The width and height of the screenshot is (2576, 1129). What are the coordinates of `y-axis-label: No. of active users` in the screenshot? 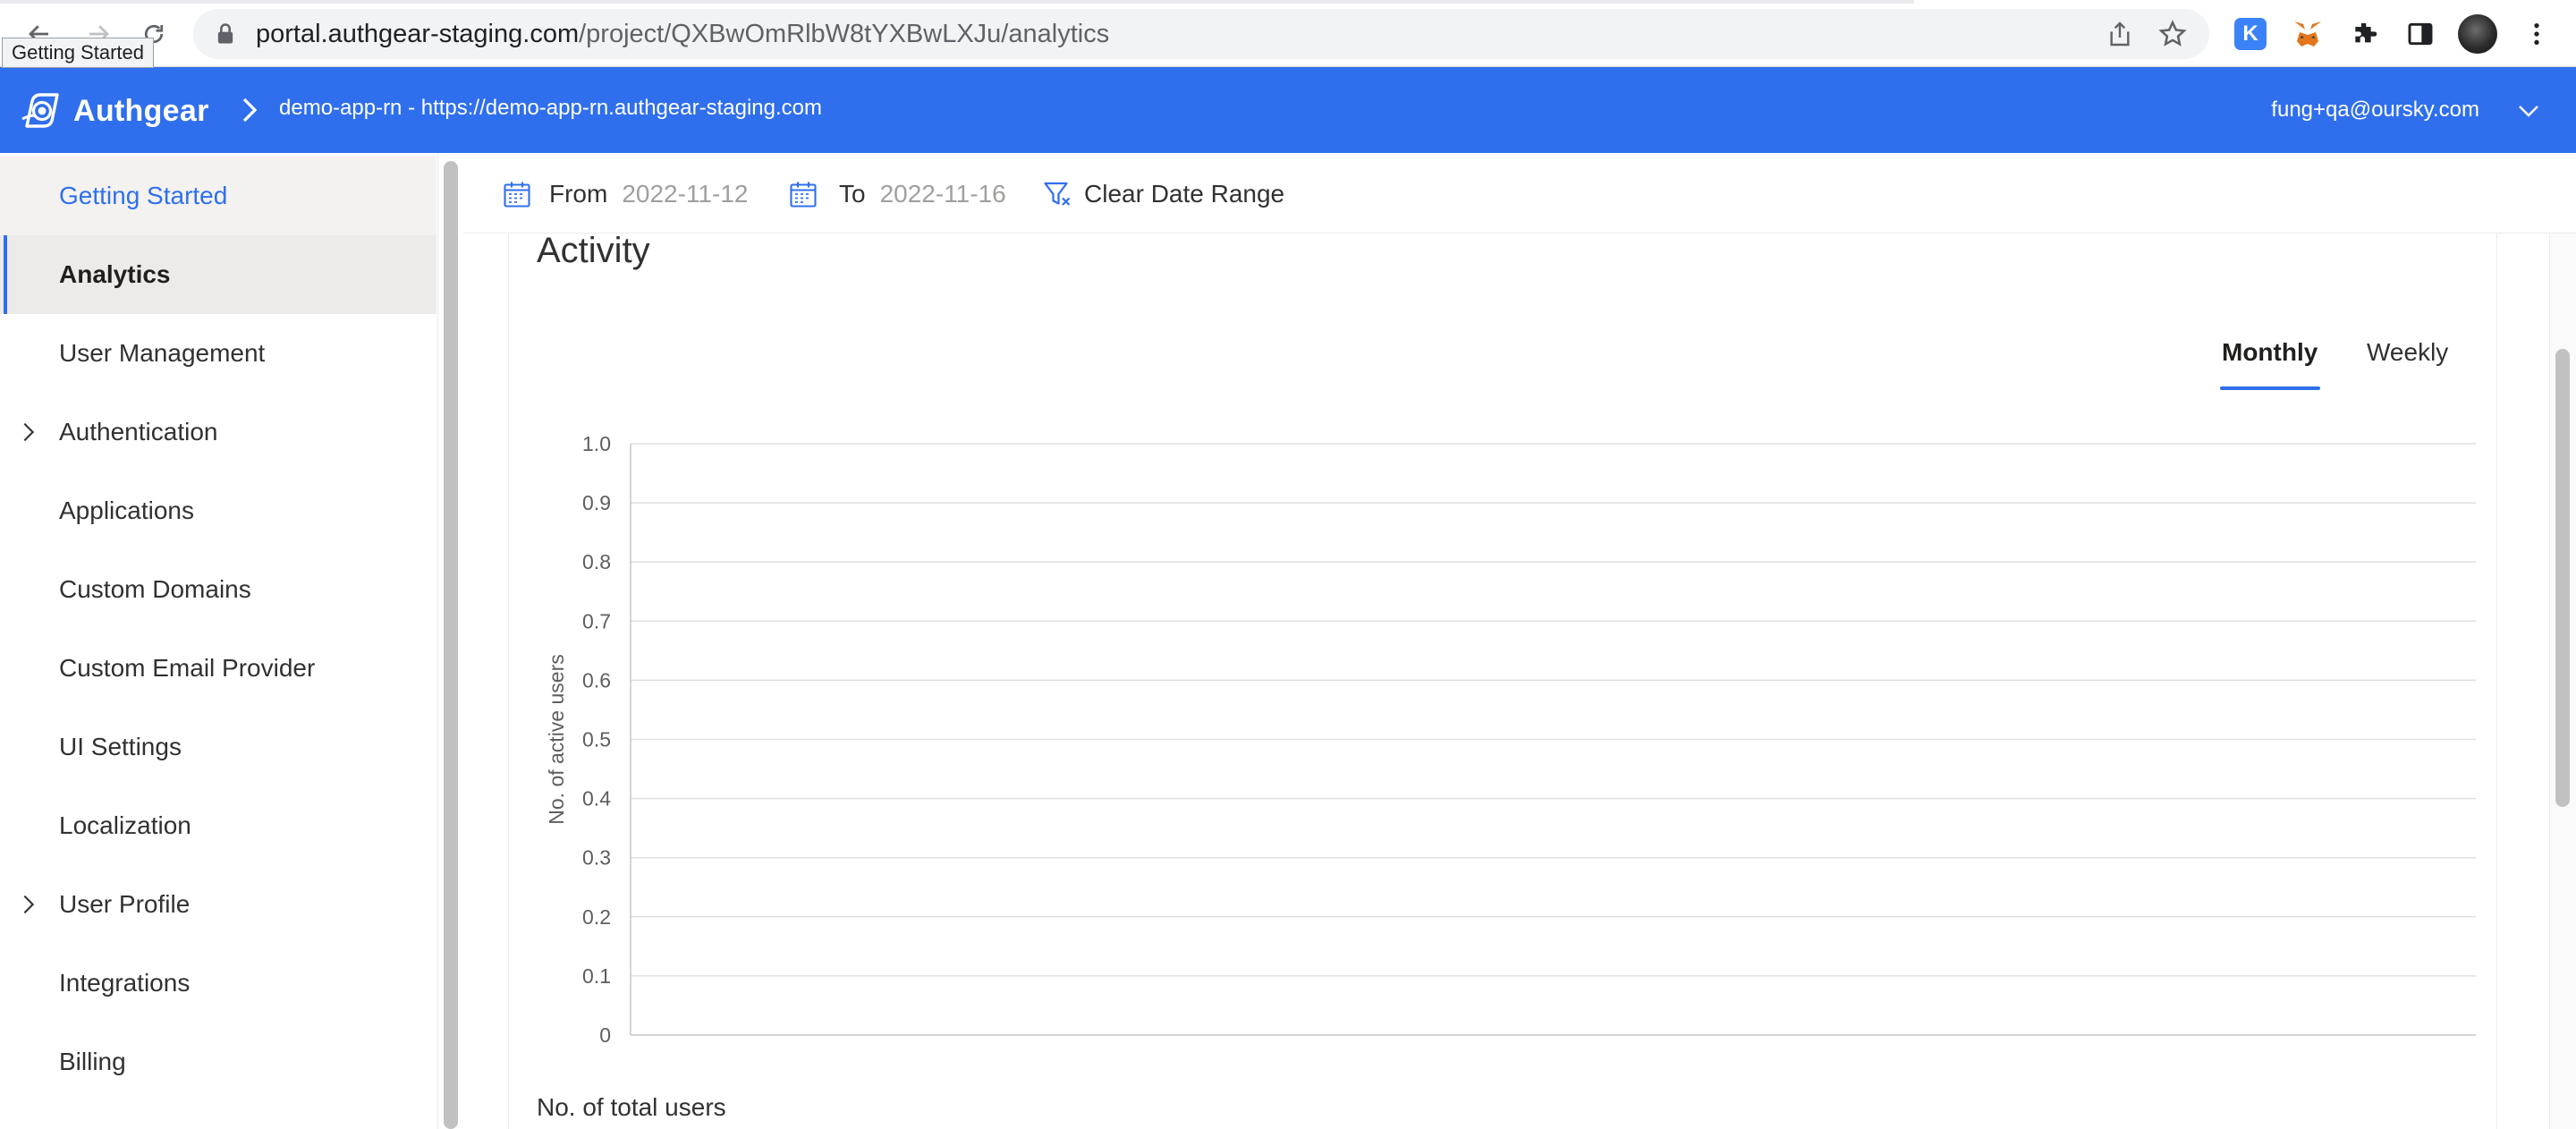 It's located at (556, 739).